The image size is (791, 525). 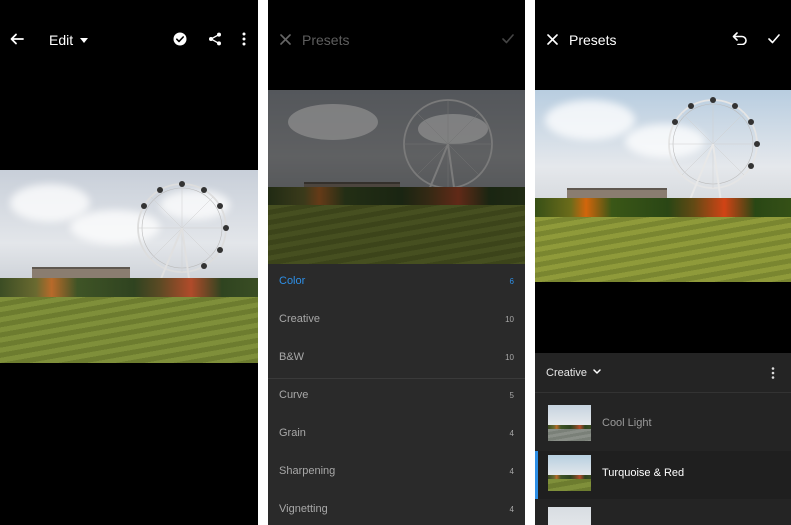 What do you see at coordinates (292, 281) in the screenshot?
I see `category-label: Color` at bounding box center [292, 281].